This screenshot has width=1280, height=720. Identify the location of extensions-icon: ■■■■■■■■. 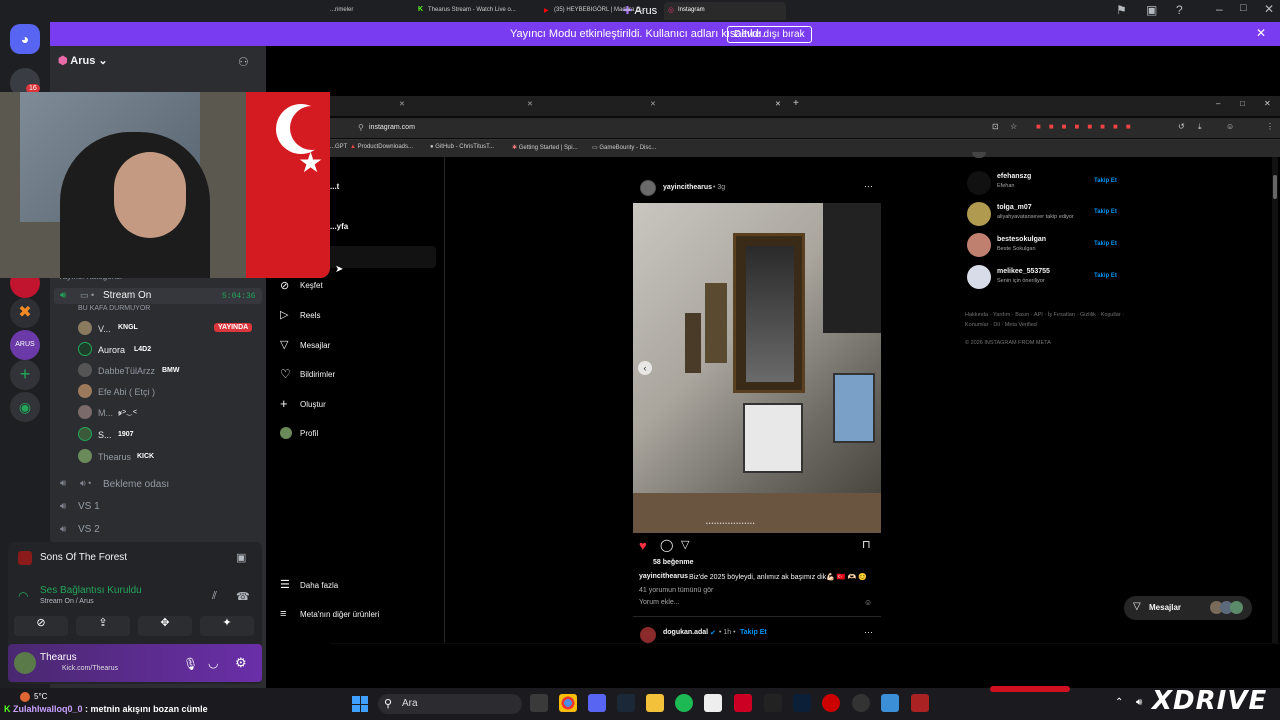
(1101, 127).